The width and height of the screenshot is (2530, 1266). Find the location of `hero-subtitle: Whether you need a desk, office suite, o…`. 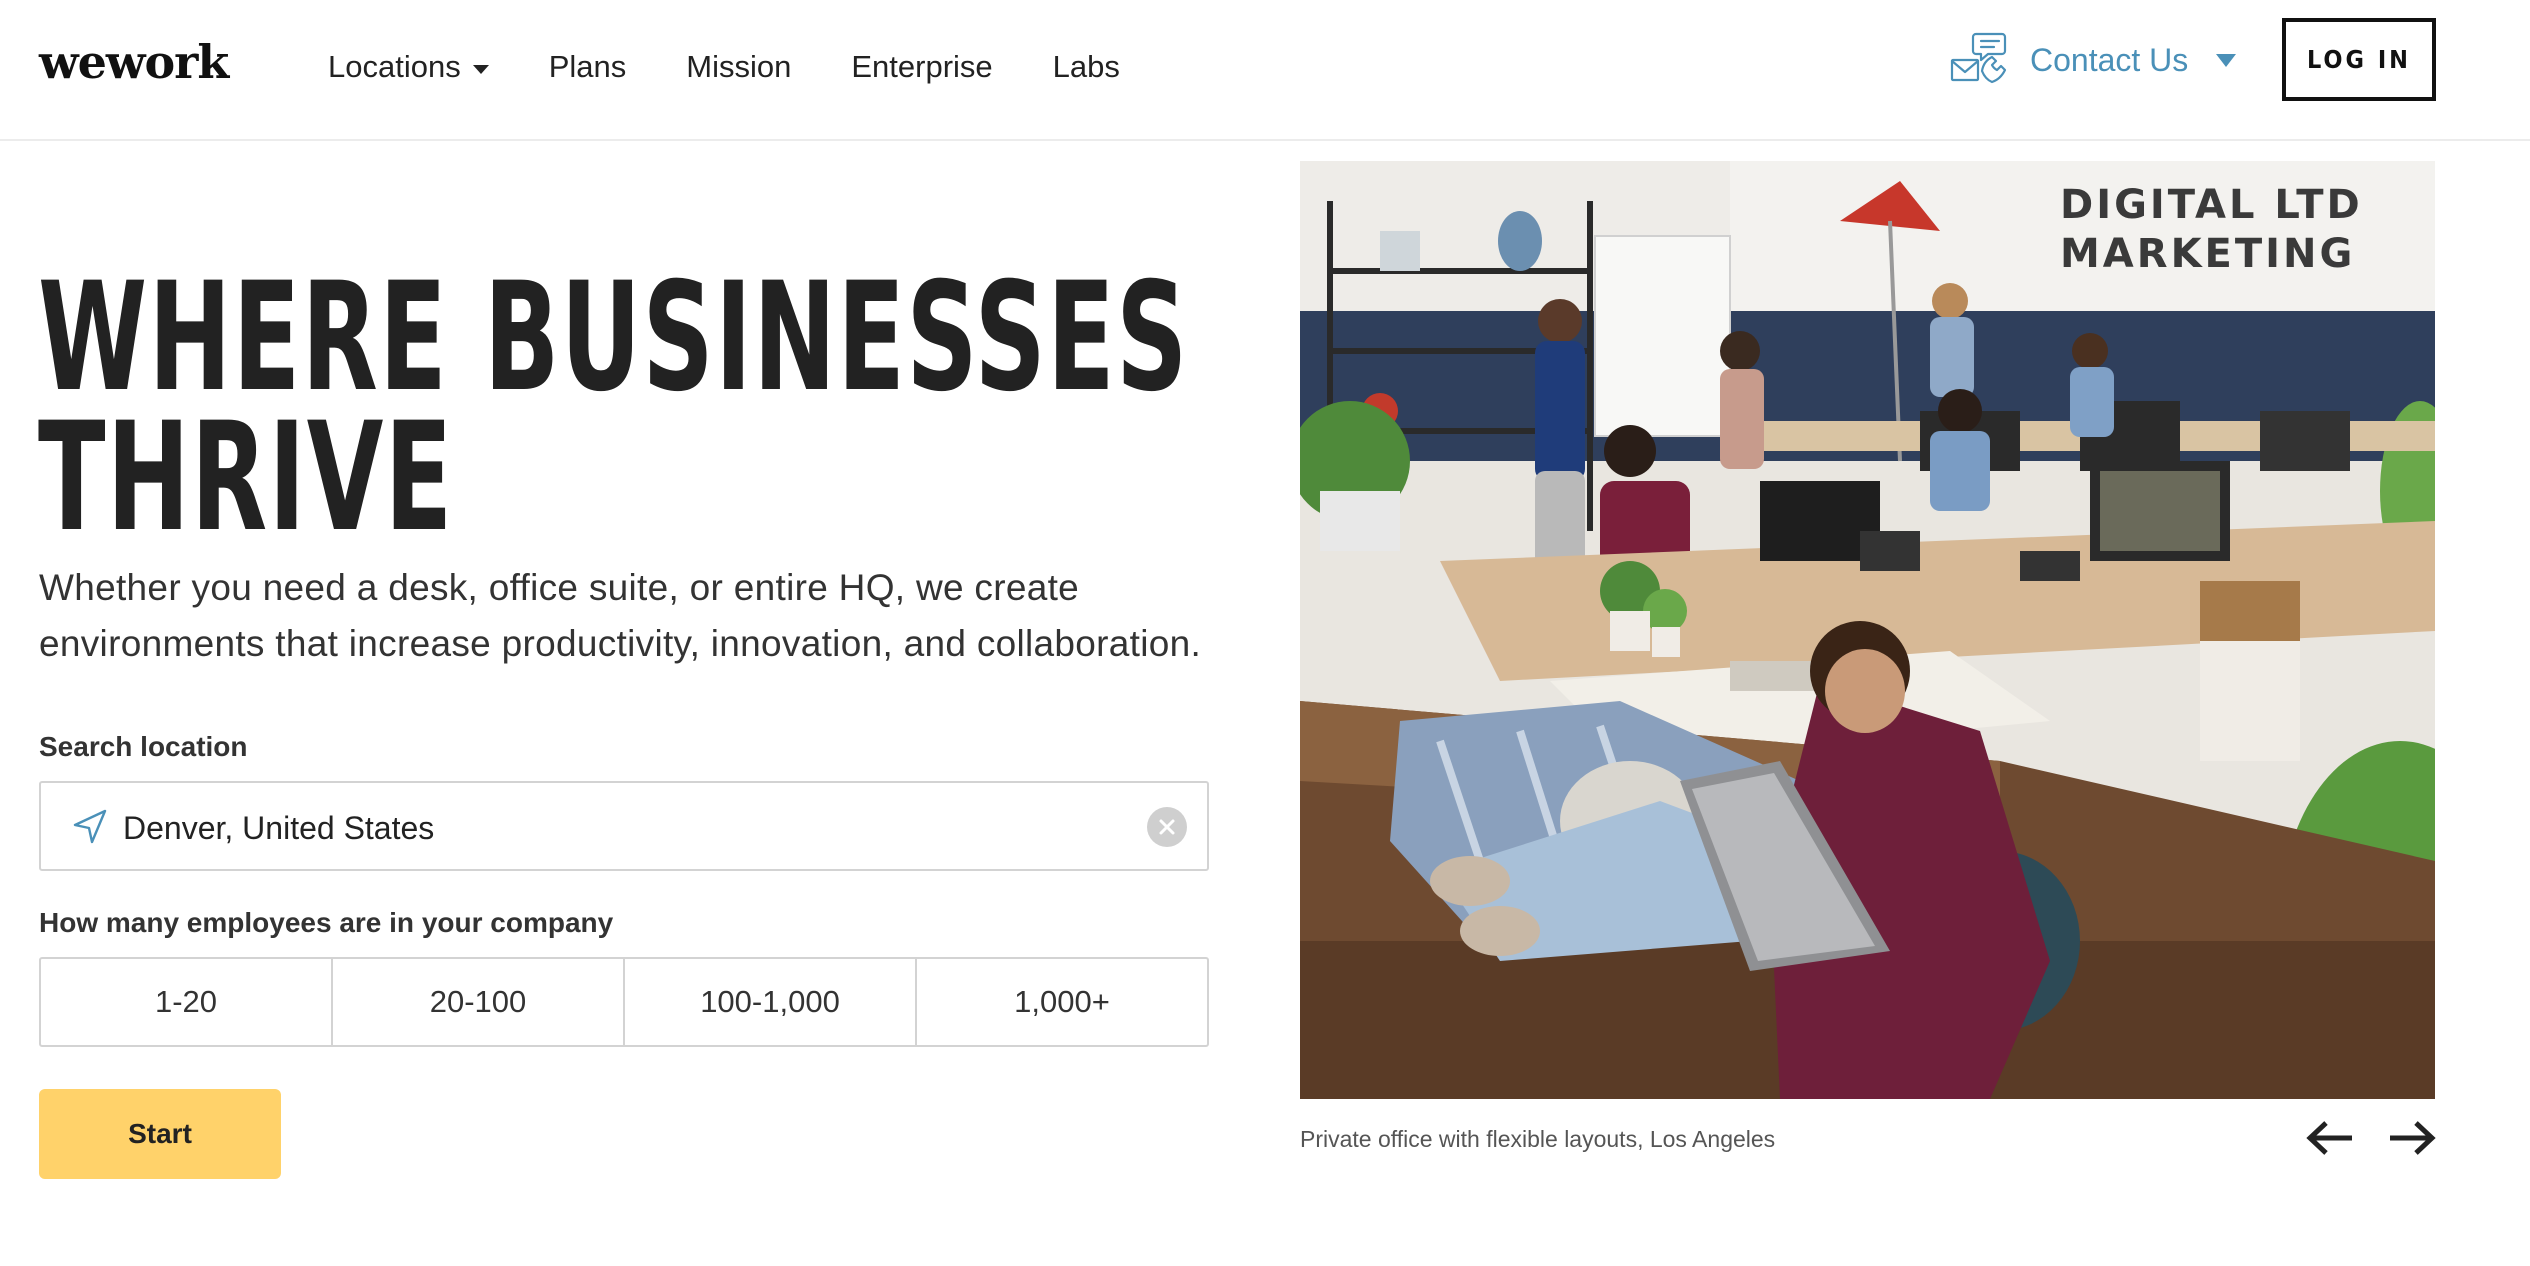

hero-subtitle: Whether you need a desk, office suite, o… is located at coordinates (620, 615).